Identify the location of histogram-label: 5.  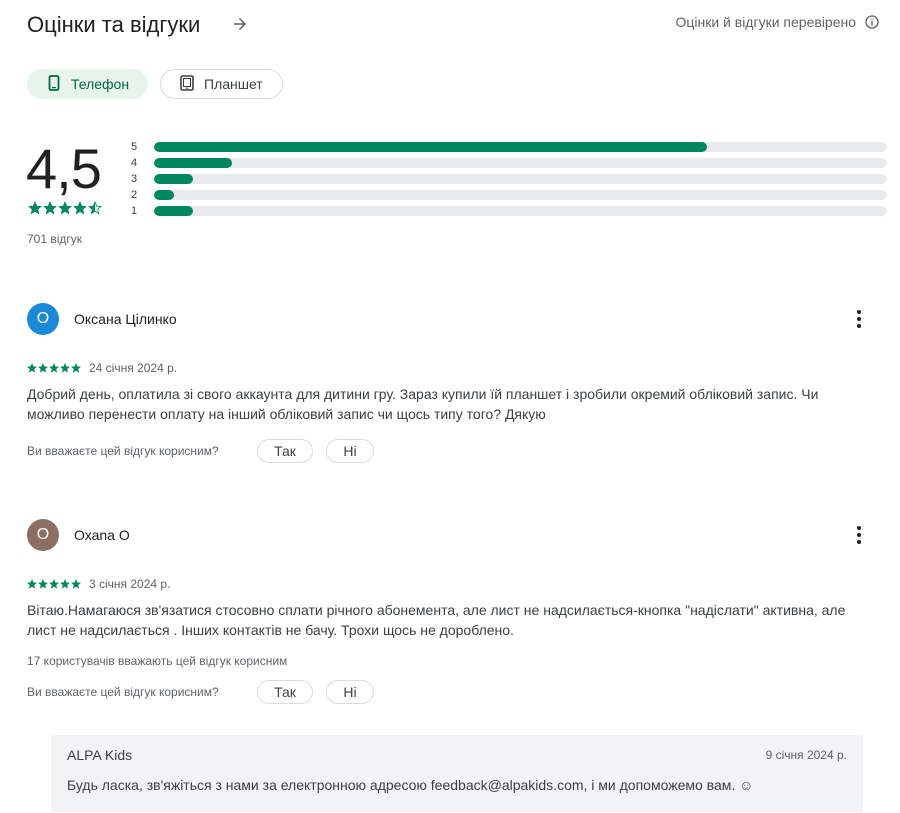
(134, 147).